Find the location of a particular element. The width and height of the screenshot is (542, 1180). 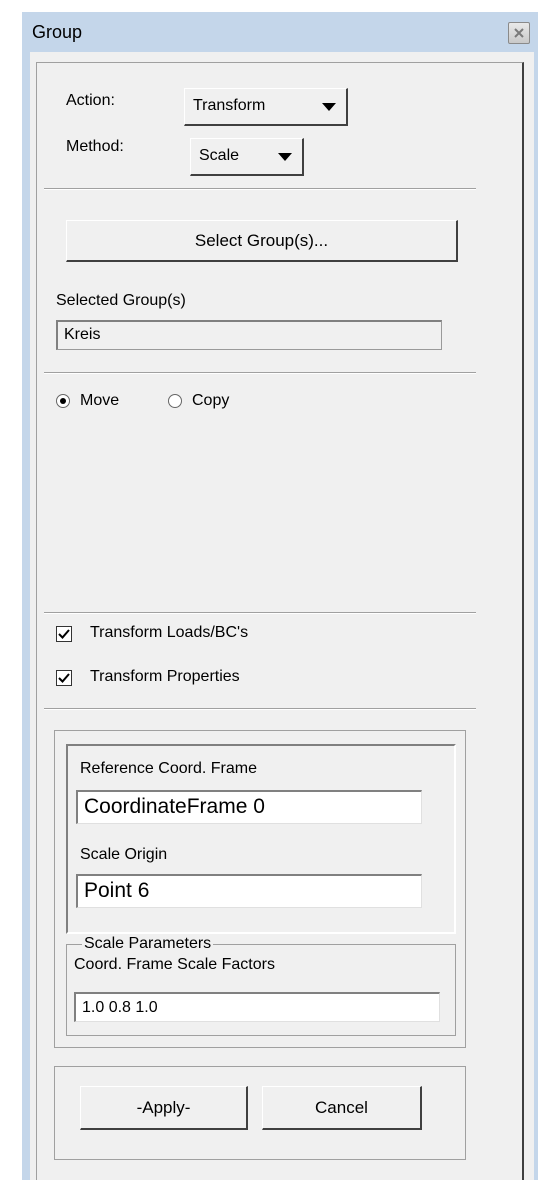

transform-properties-label: Transform Properties is located at coordinates (165, 676).